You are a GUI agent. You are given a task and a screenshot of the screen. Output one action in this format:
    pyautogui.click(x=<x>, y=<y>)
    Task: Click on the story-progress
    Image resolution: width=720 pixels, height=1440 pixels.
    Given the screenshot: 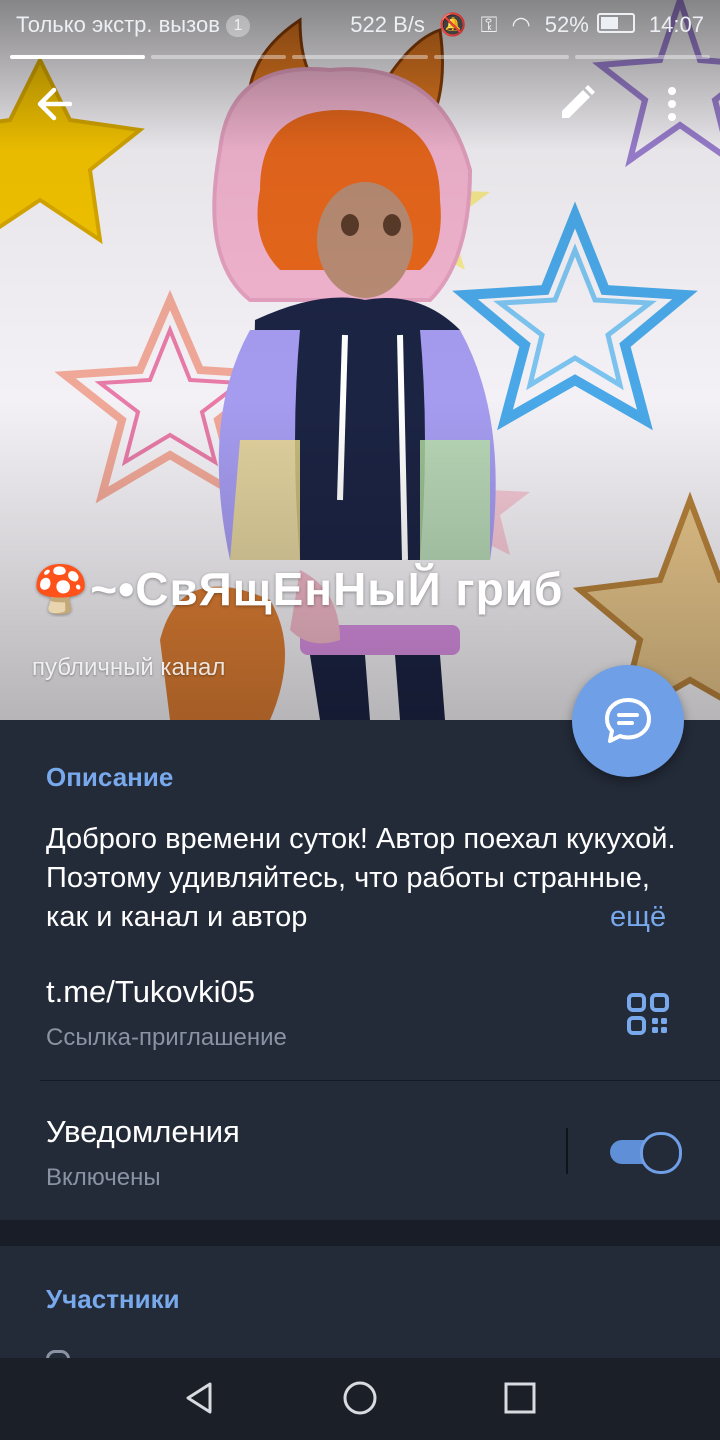 What is the action you would take?
    pyautogui.click(x=360, y=57)
    